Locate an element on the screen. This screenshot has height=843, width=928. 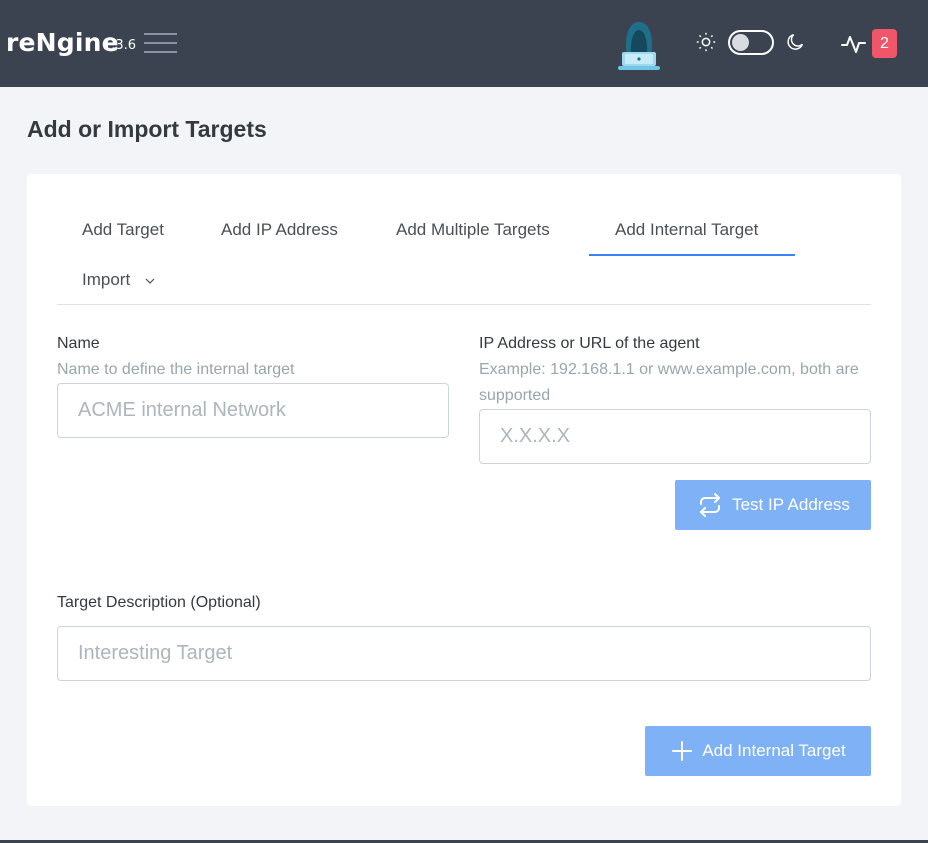
moon-icon is located at coordinates (795, 42).